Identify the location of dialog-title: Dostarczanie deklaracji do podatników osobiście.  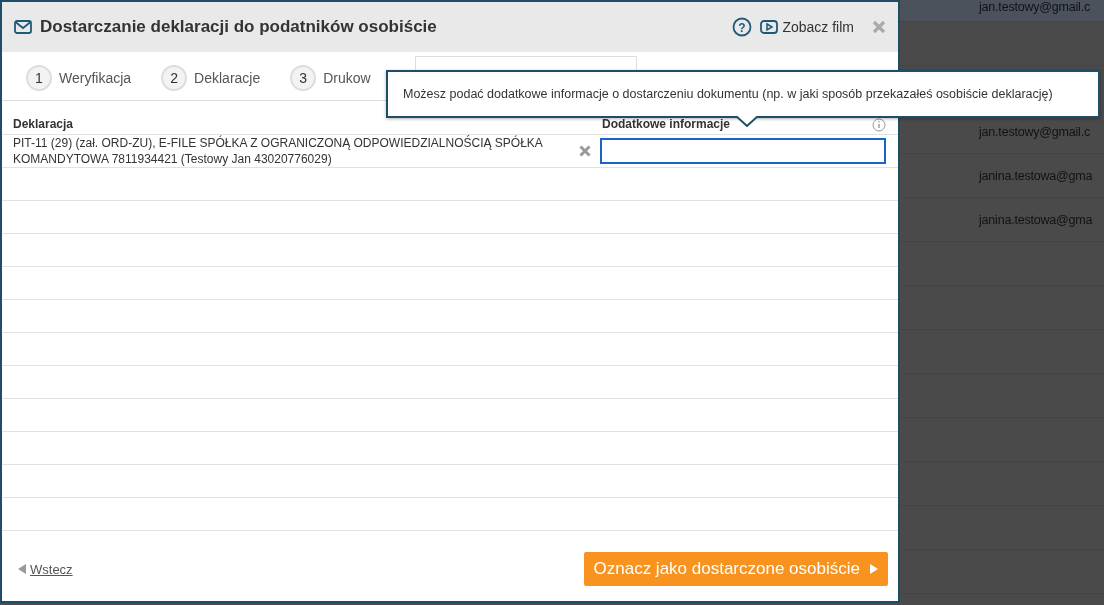
(239, 27).